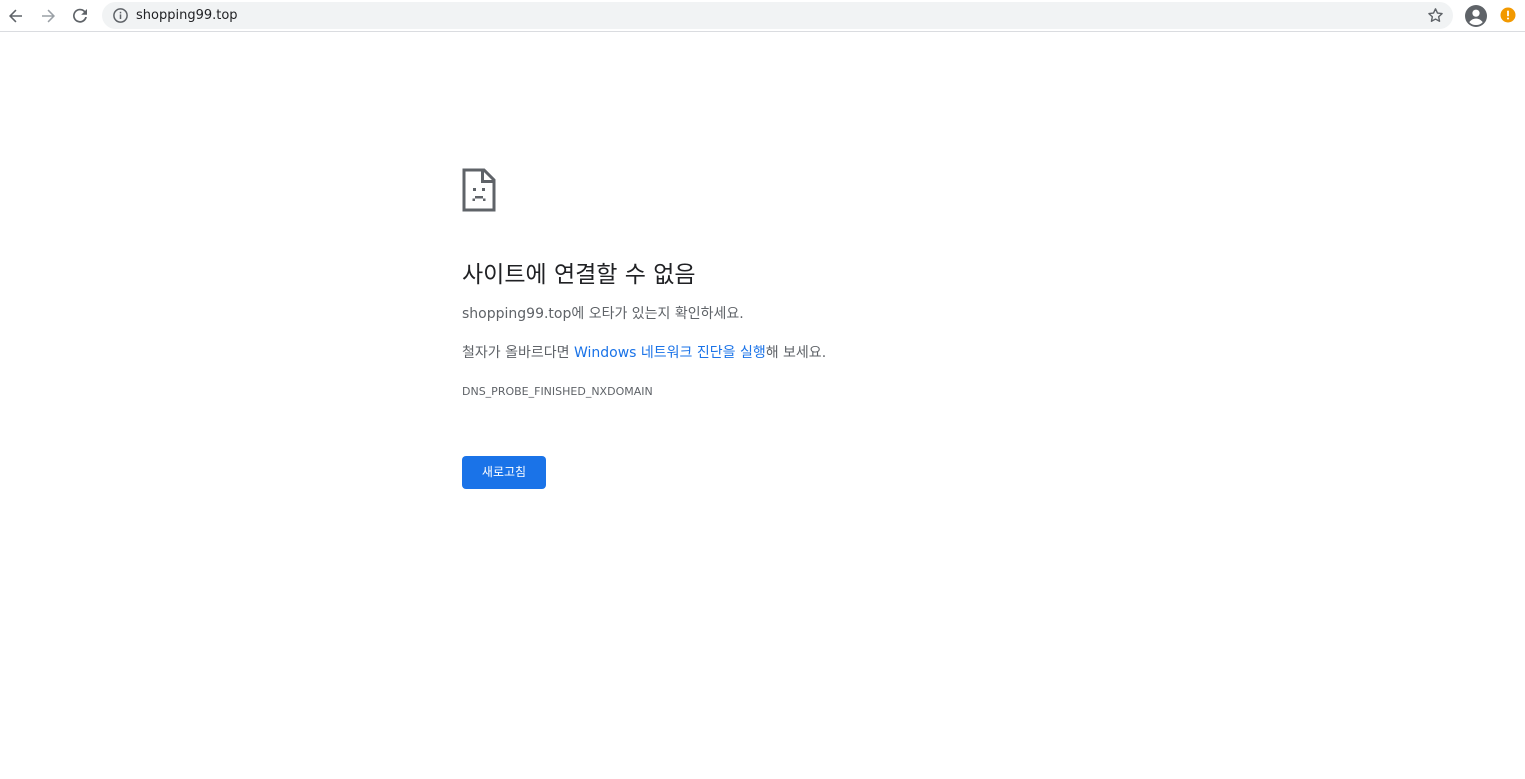 The image size is (1525, 779). I want to click on account-circle-icon, so click(1476, 16).